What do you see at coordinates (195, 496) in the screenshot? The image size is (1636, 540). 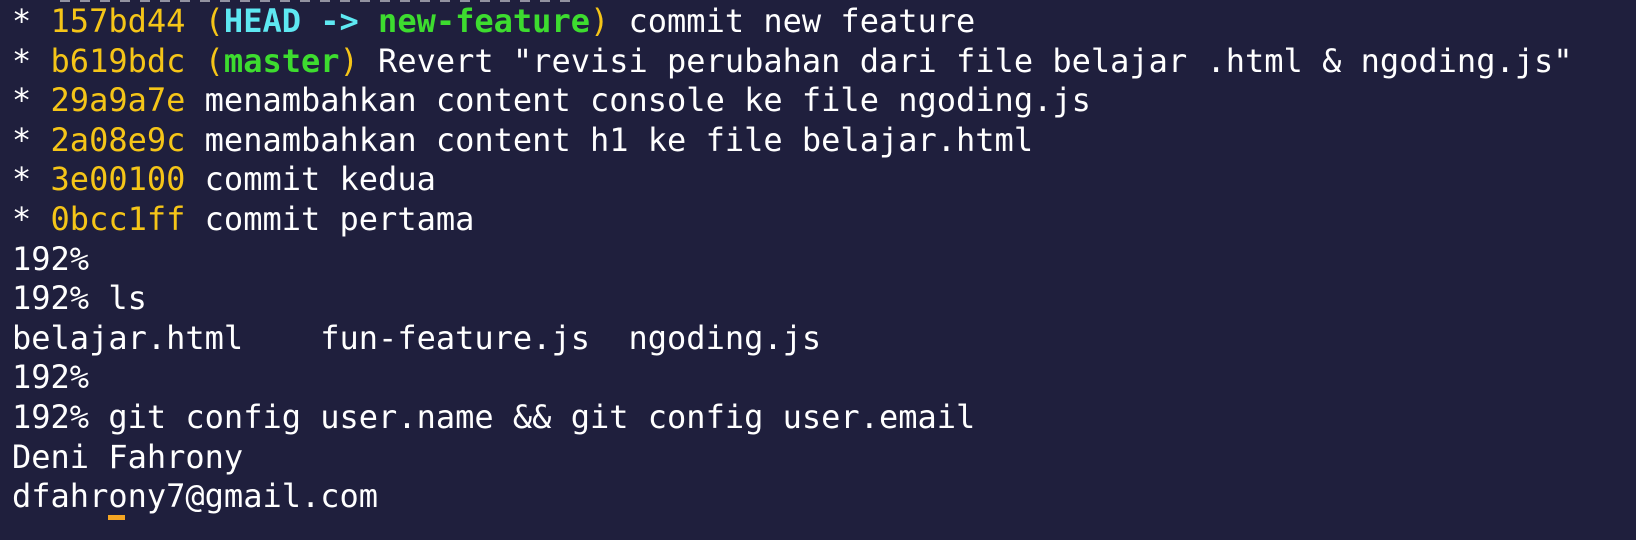 I see `git-user-email: dfahrony7@gmail.com` at bounding box center [195, 496].